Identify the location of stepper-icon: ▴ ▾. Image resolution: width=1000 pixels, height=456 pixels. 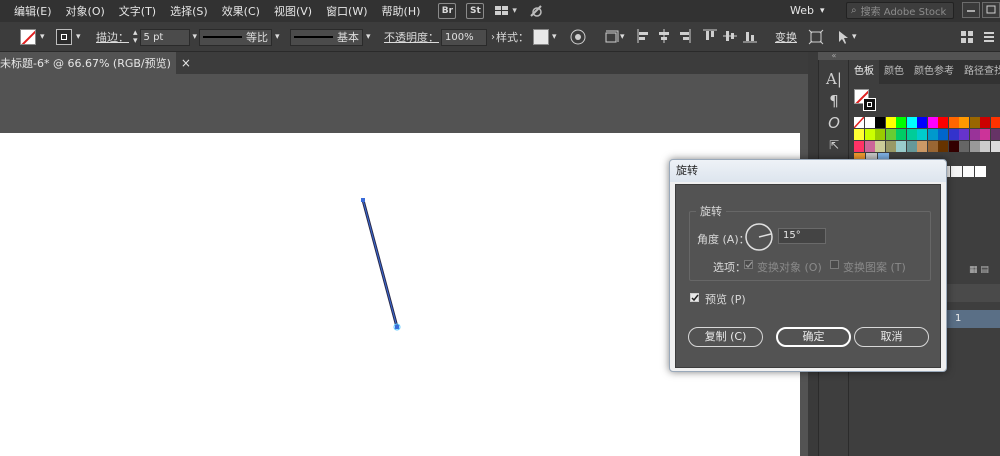
(135, 37).